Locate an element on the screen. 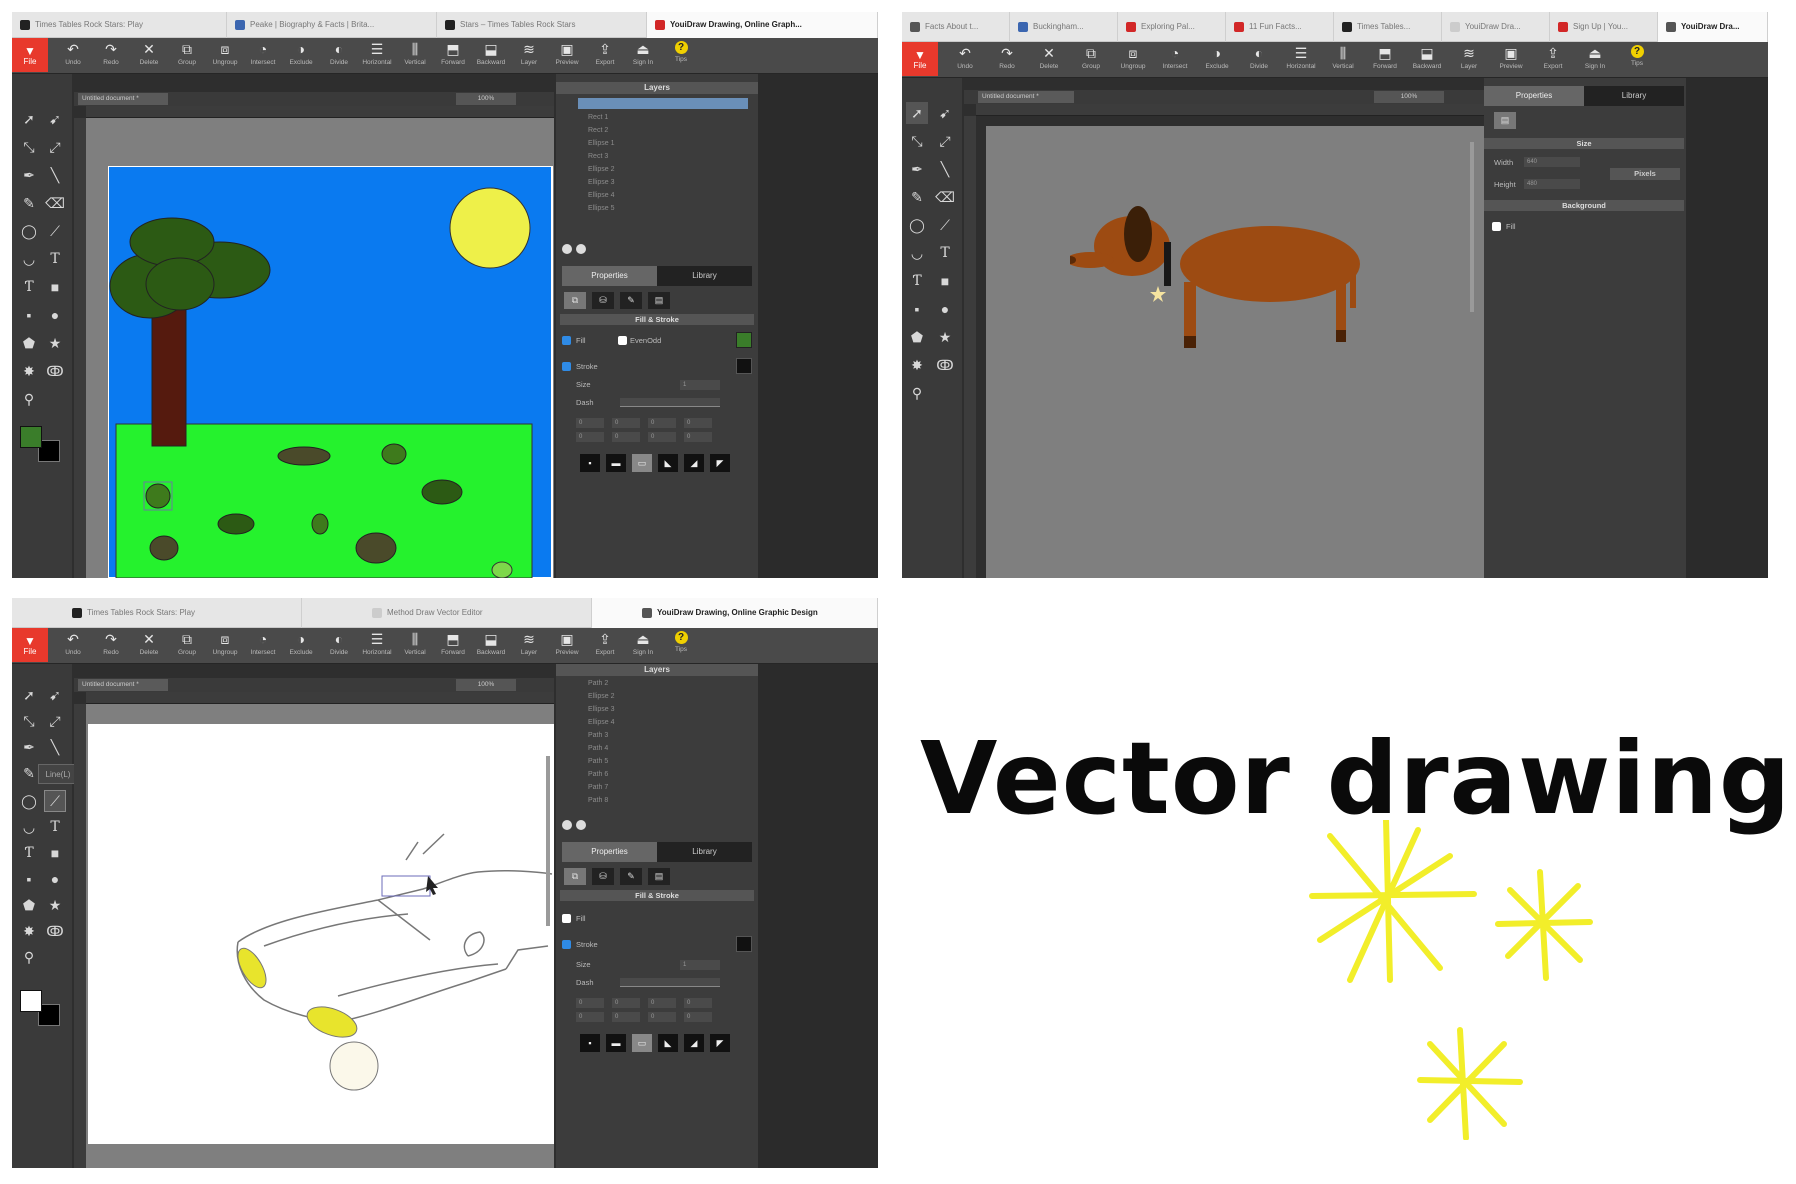 The height and width of the screenshot is (1184, 1796). align-top-icon: ◣ is located at coordinates (668, 463).